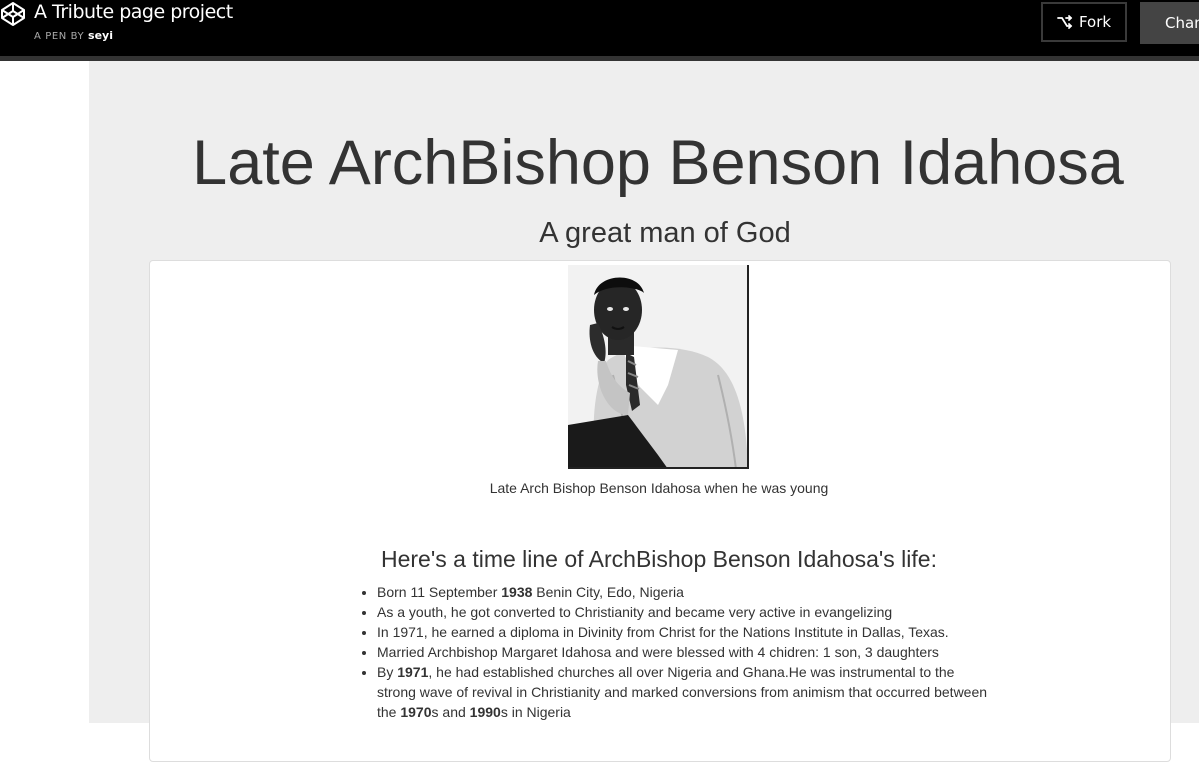 This screenshot has height=762, width=1199. What do you see at coordinates (13, 14) in the screenshot?
I see `codepen-logo-icon` at bounding box center [13, 14].